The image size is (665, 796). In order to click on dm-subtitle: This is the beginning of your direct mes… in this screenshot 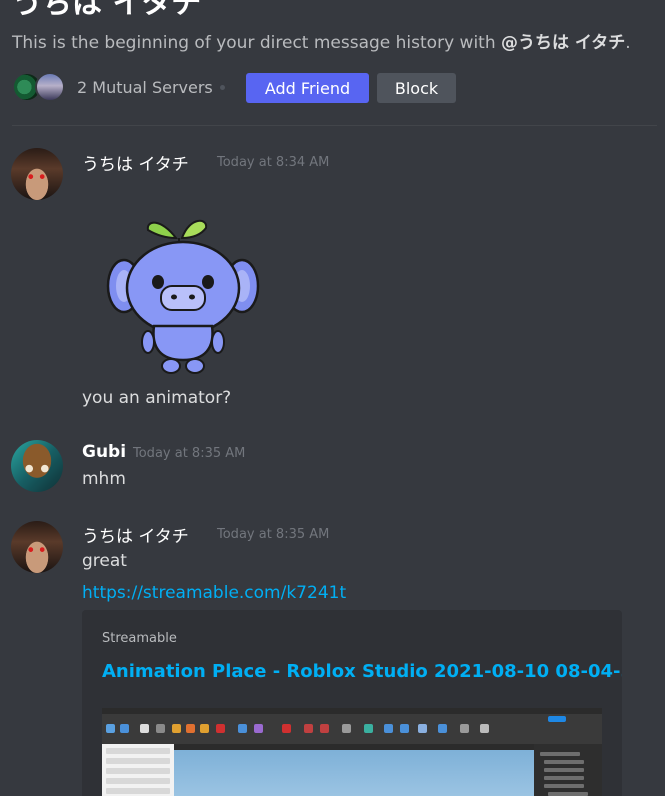, I will do `click(321, 40)`.